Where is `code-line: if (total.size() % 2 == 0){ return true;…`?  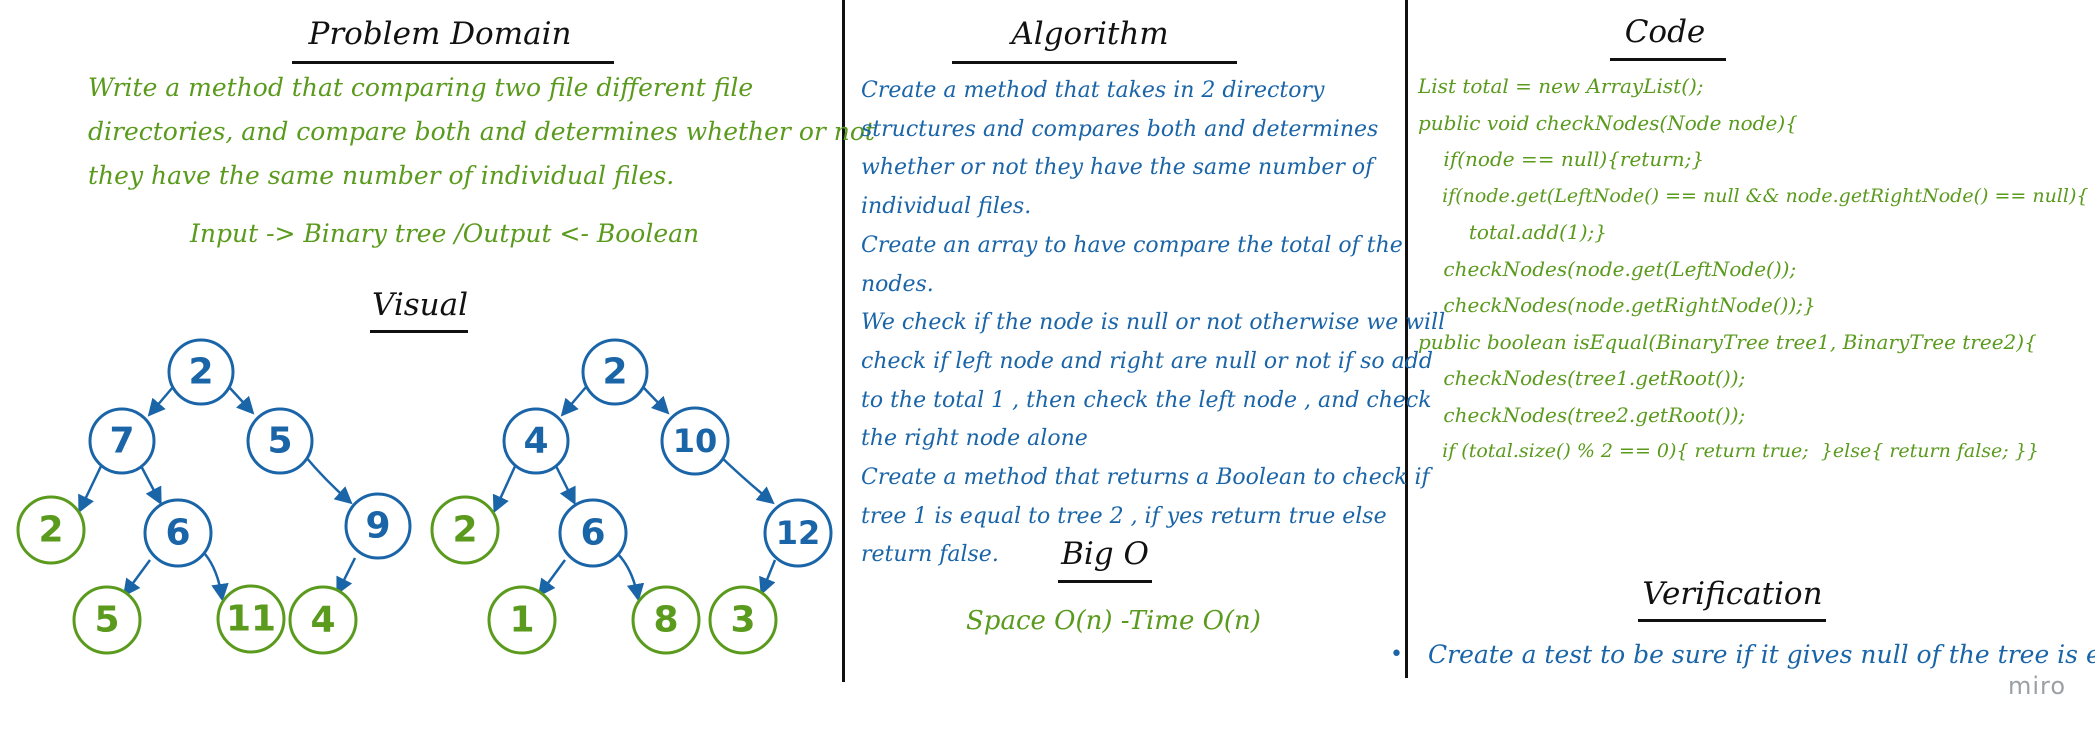 code-line: if (total.size() % 2 == 0){ return true;… is located at coordinates (1728, 451).